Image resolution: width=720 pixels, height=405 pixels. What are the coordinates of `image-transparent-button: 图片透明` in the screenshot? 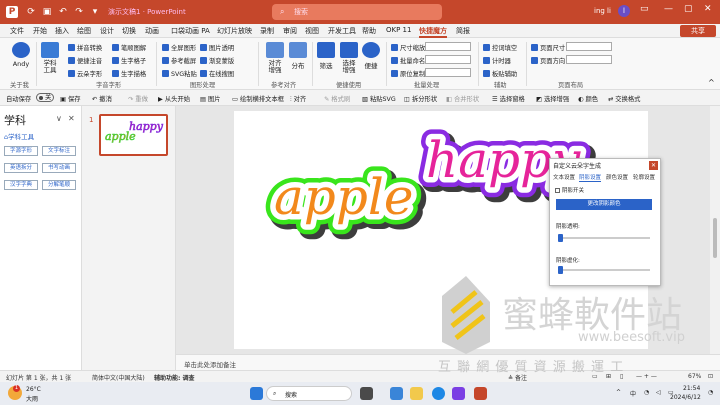 It's located at (217, 47).